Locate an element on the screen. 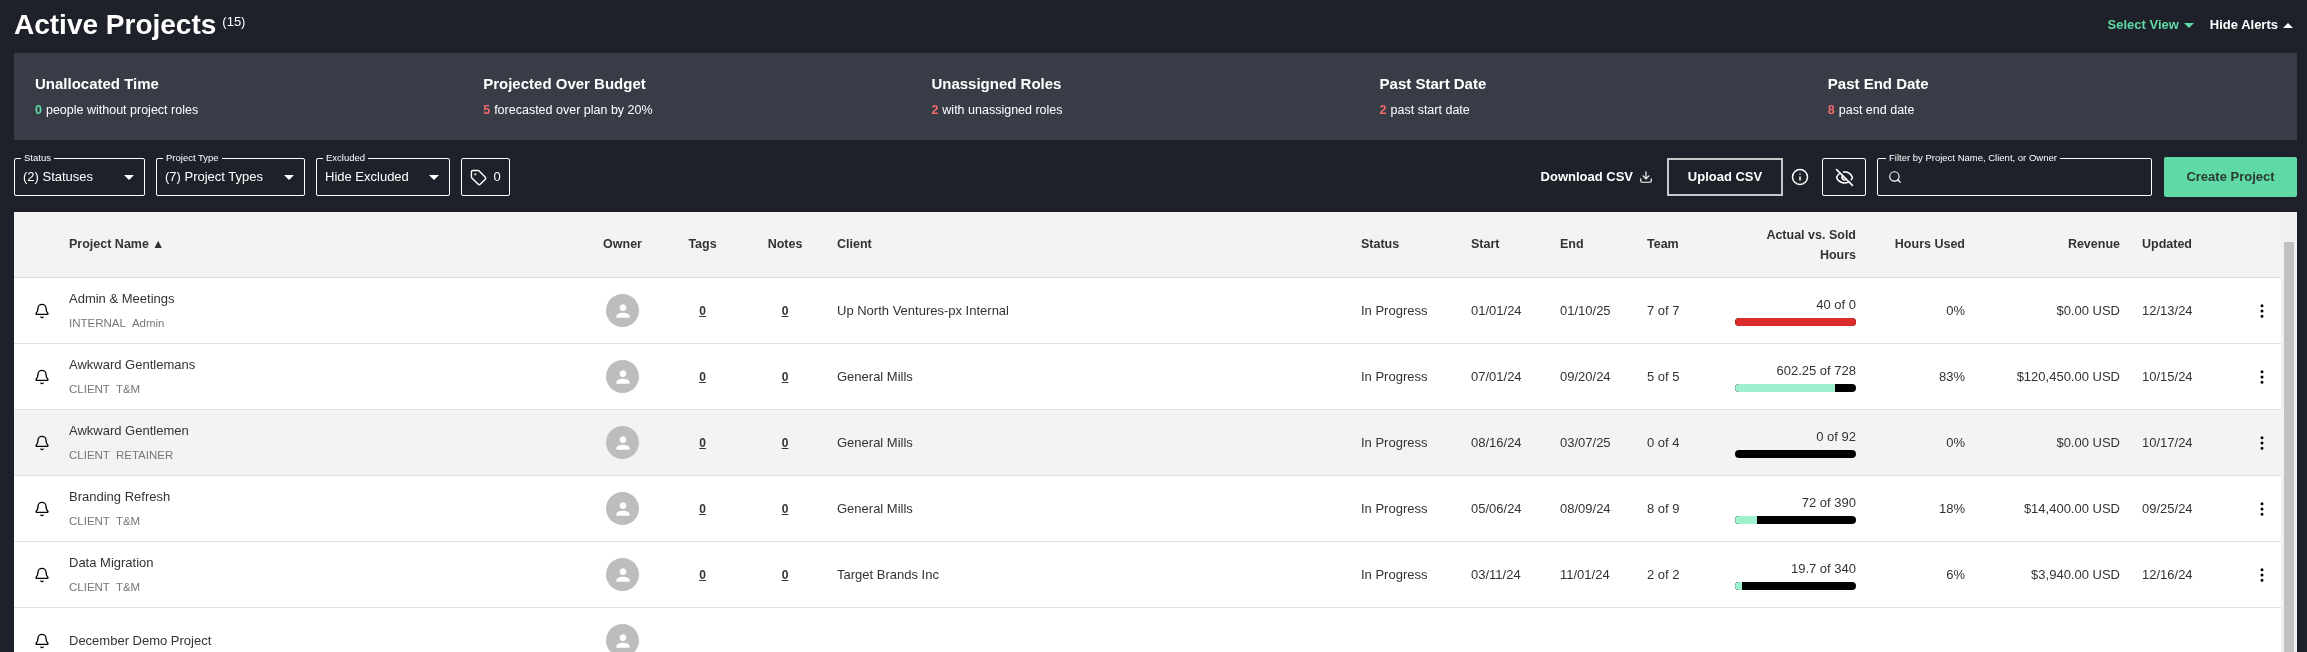  team-count: 8 of 9 is located at coordinates (1664, 508).